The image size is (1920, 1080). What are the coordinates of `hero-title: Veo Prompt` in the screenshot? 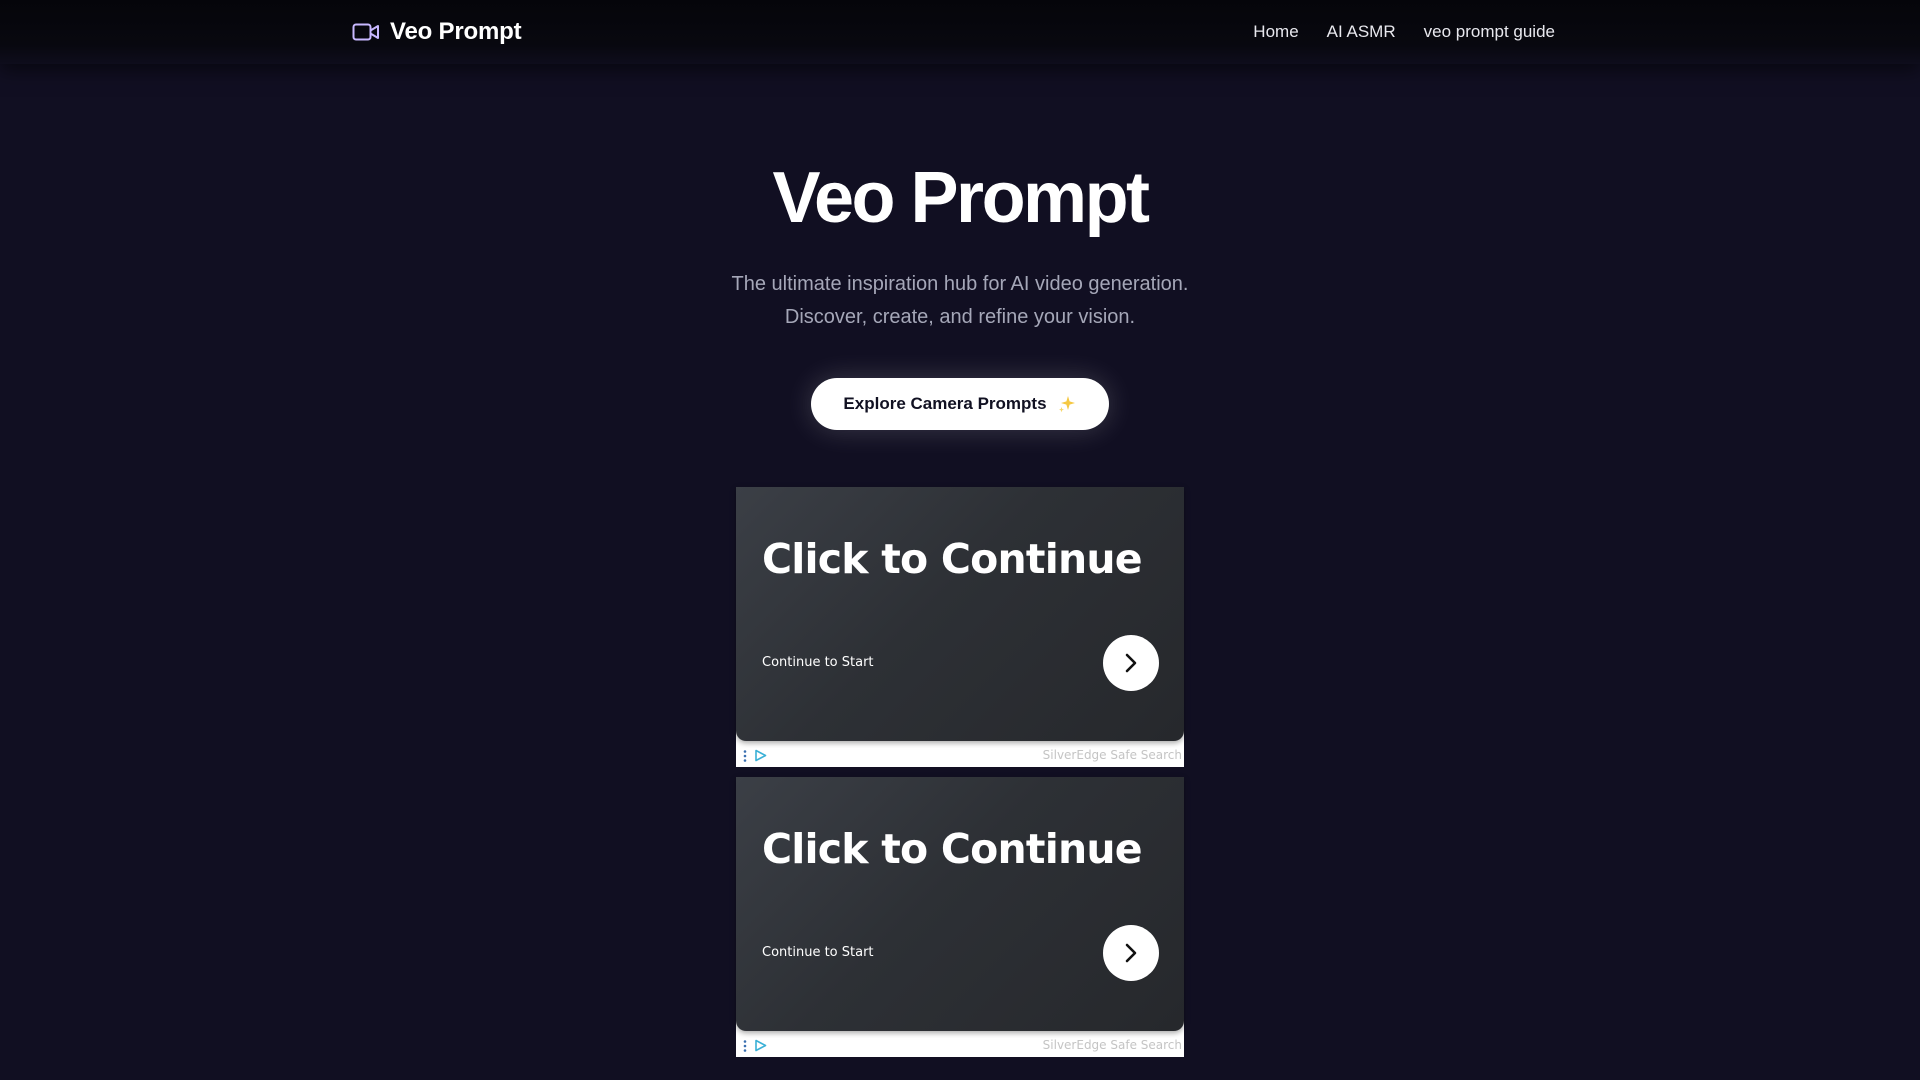 It's located at (961, 198).